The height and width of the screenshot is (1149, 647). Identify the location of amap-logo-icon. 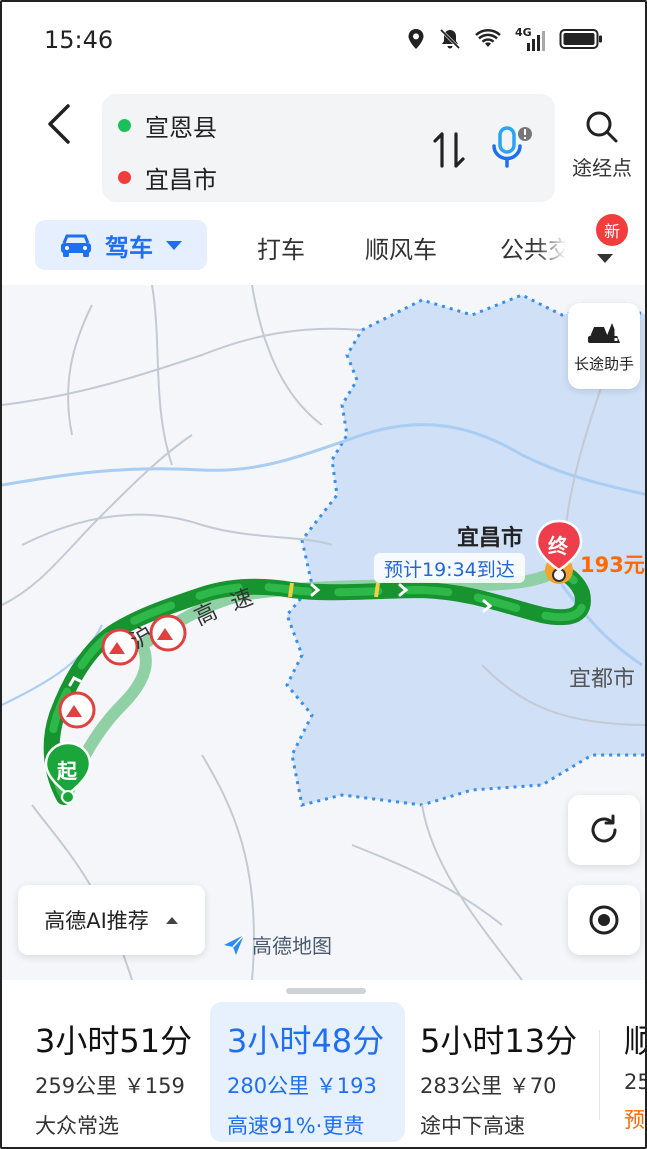
(234, 944).